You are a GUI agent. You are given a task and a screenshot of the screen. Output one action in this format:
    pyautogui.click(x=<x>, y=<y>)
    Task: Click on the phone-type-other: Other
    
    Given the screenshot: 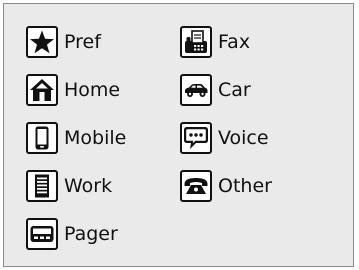 What is the action you would take?
    pyautogui.click(x=226, y=186)
    